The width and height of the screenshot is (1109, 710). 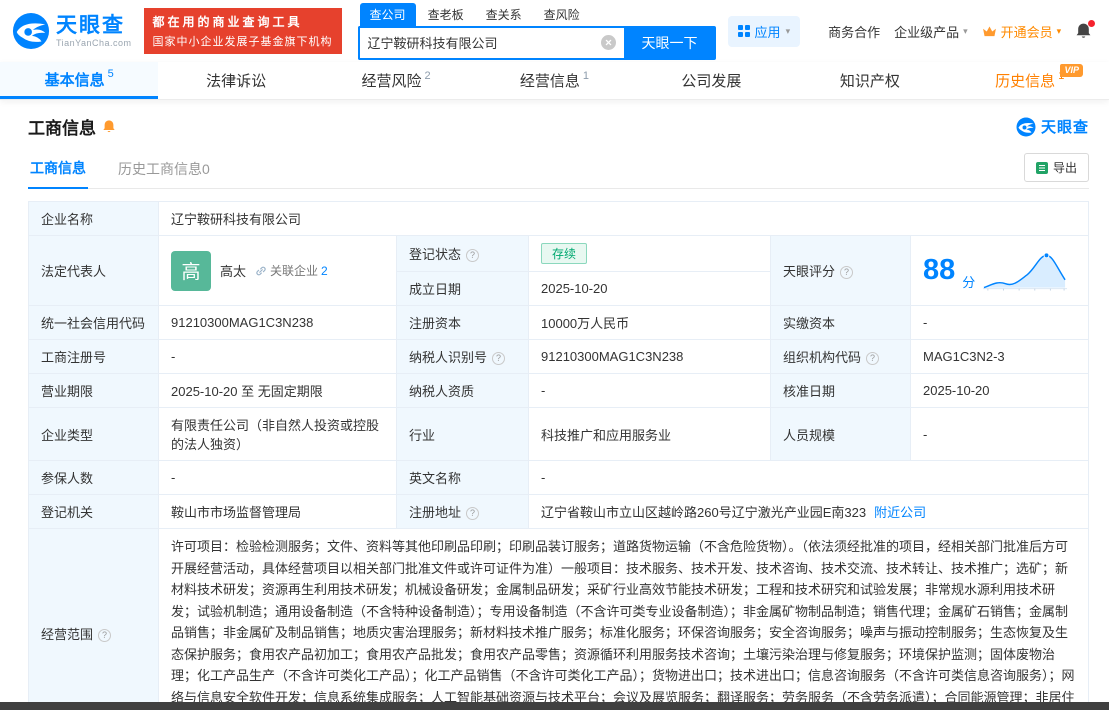 I want to click on value-reg-number: -, so click(x=277, y=356).